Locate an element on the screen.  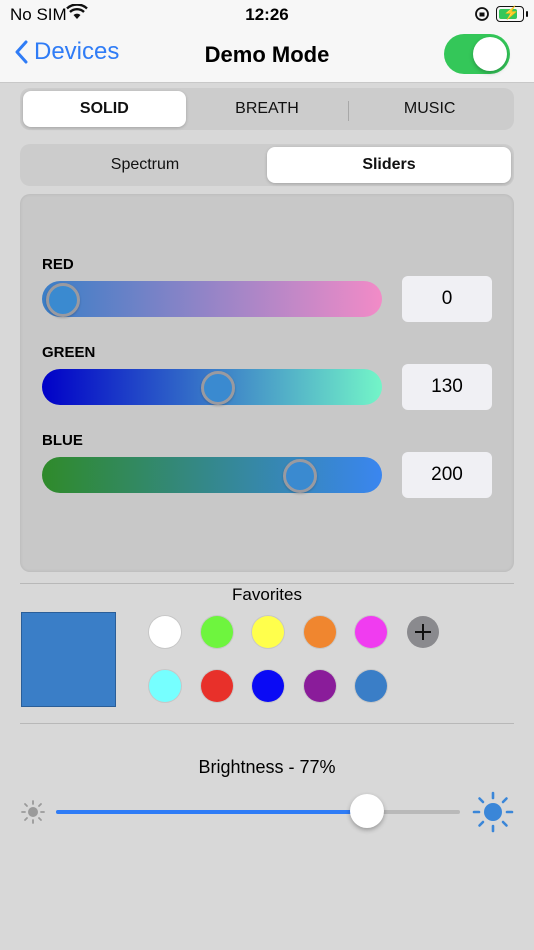
green-value-field: 130 is located at coordinates (447, 387).